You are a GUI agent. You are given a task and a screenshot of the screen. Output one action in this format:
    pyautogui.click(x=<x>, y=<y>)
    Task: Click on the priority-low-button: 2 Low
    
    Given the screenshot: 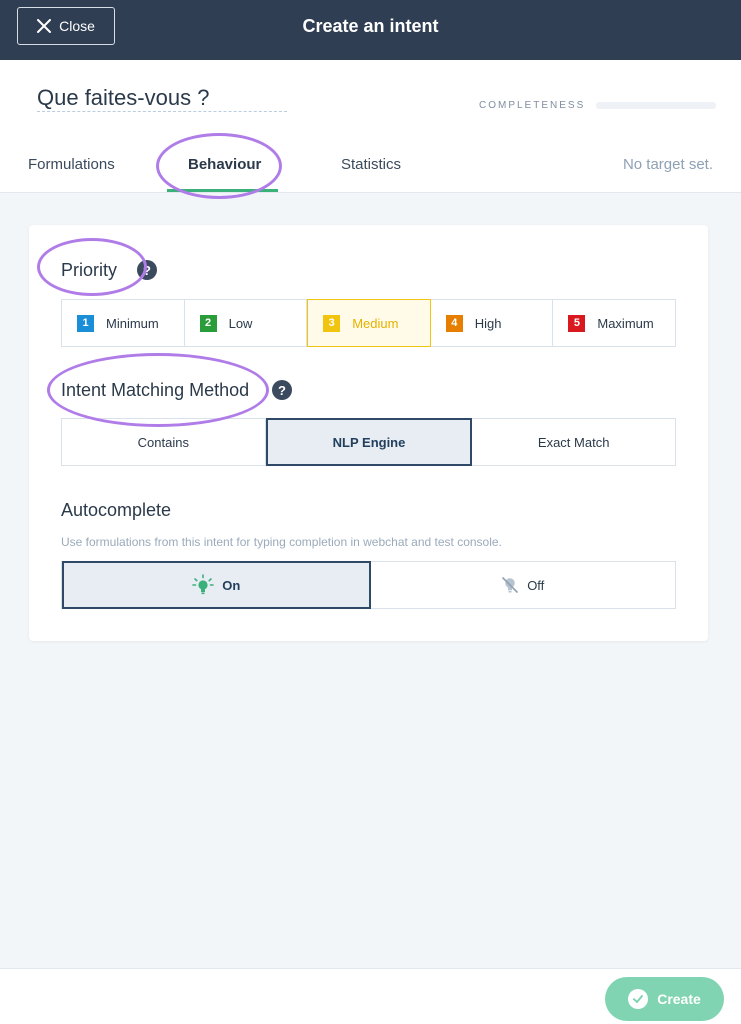 What is the action you would take?
    pyautogui.click(x=246, y=323)
    